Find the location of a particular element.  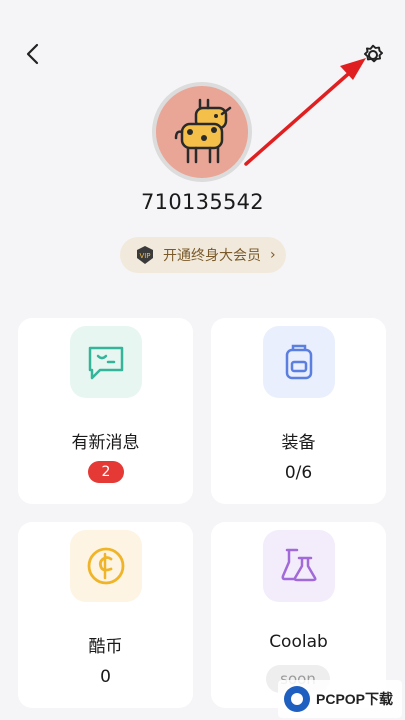

card-title: Coolab is located at coordinates (298, 642).